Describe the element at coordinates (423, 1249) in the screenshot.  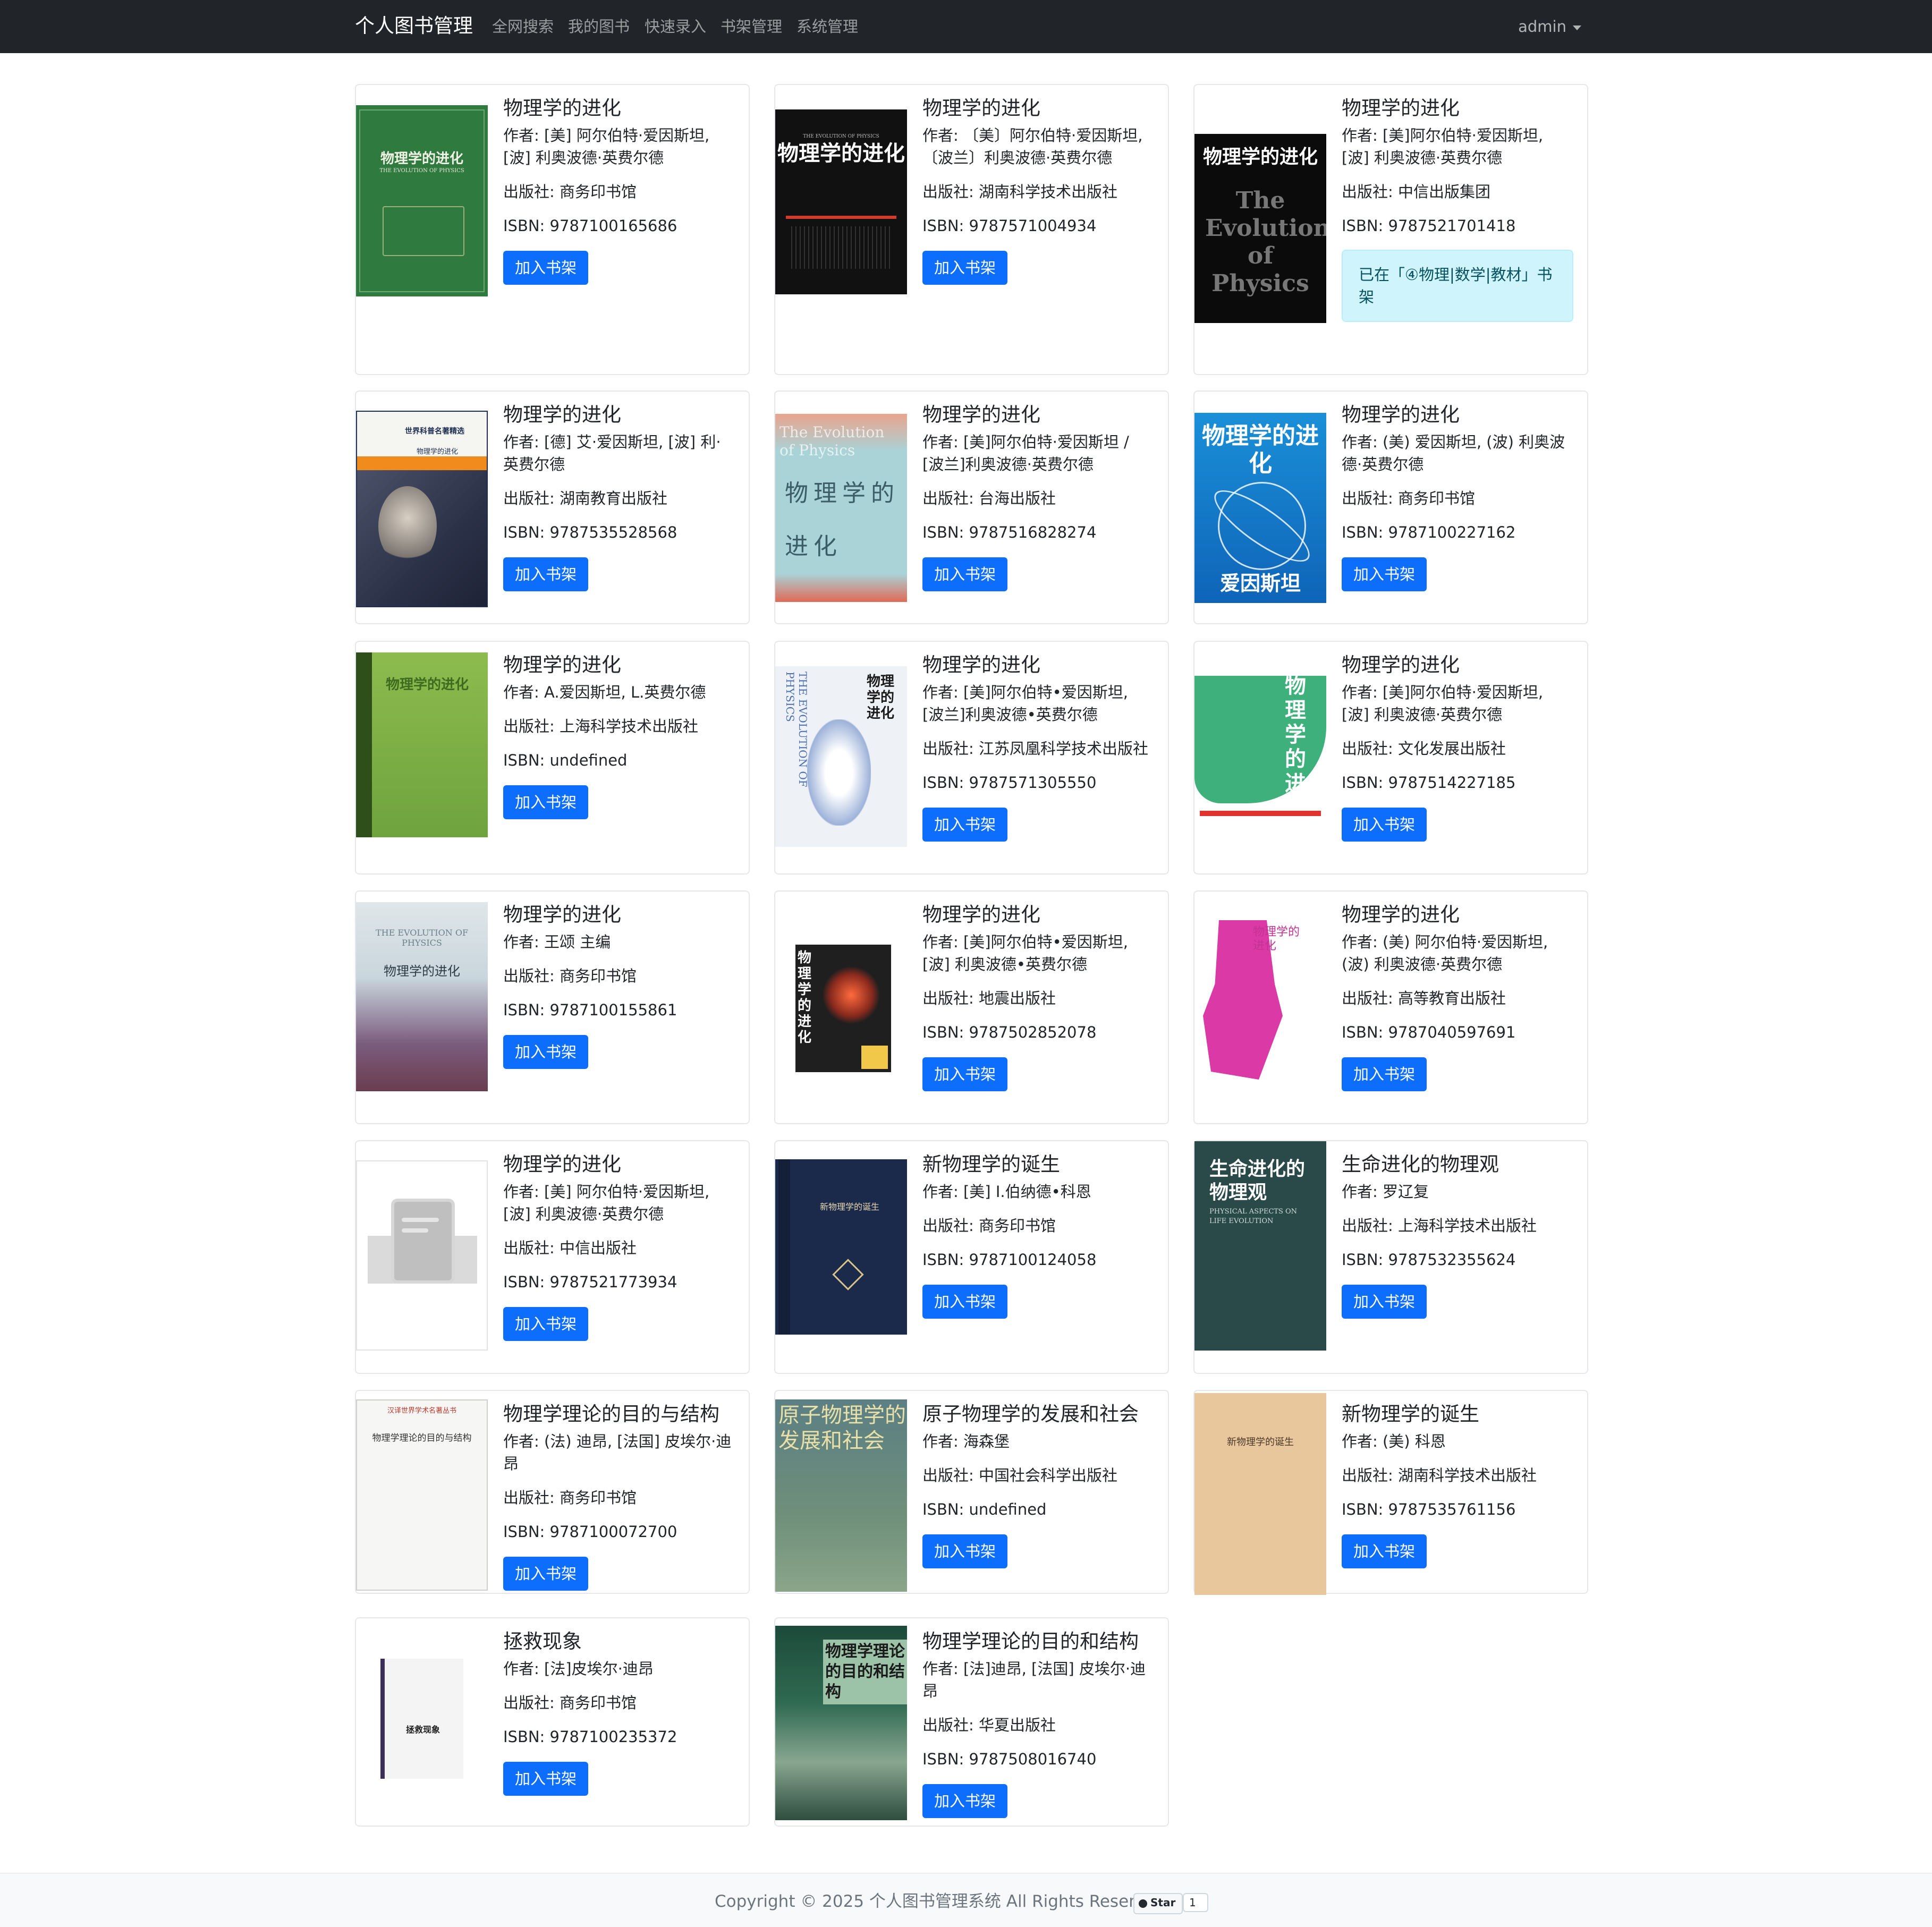
I see `book-placeholder-icon` at that location.